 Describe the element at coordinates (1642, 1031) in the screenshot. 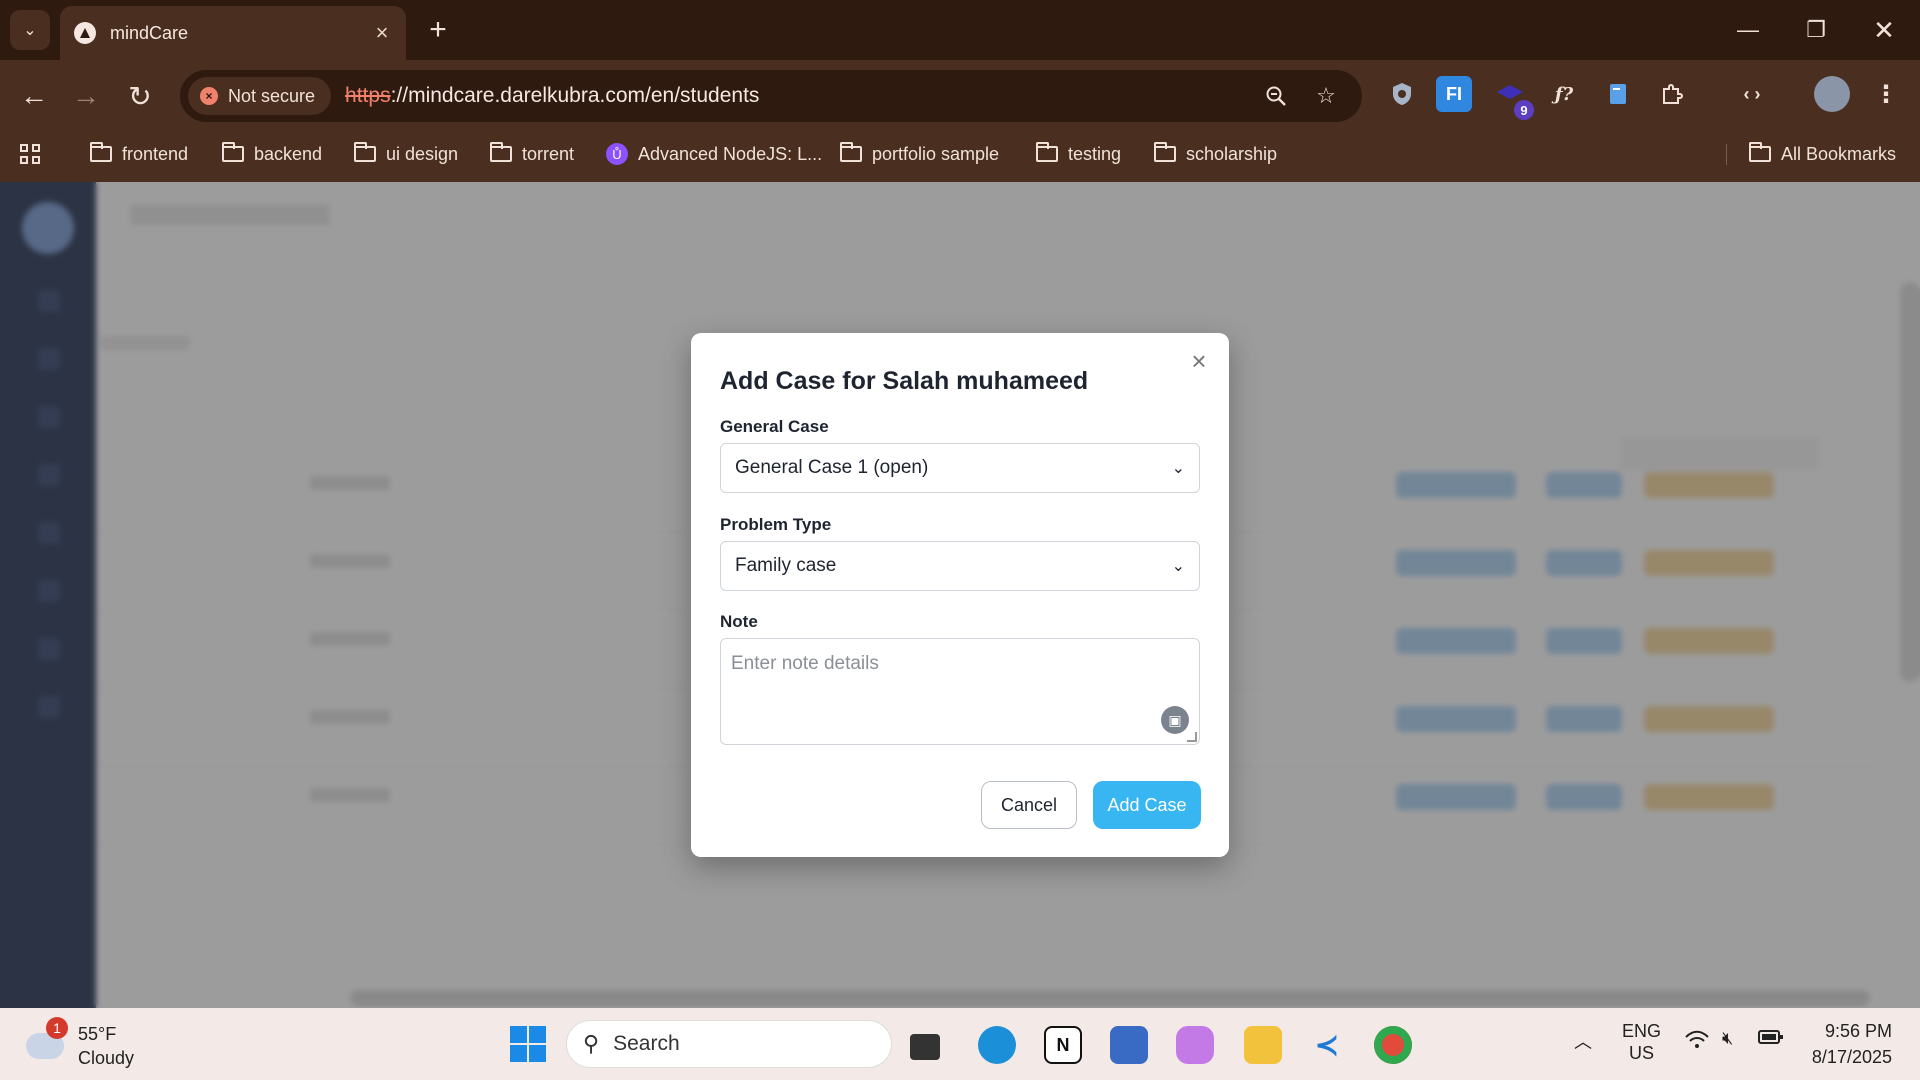

I see `lang-primary: ENG` at that location.